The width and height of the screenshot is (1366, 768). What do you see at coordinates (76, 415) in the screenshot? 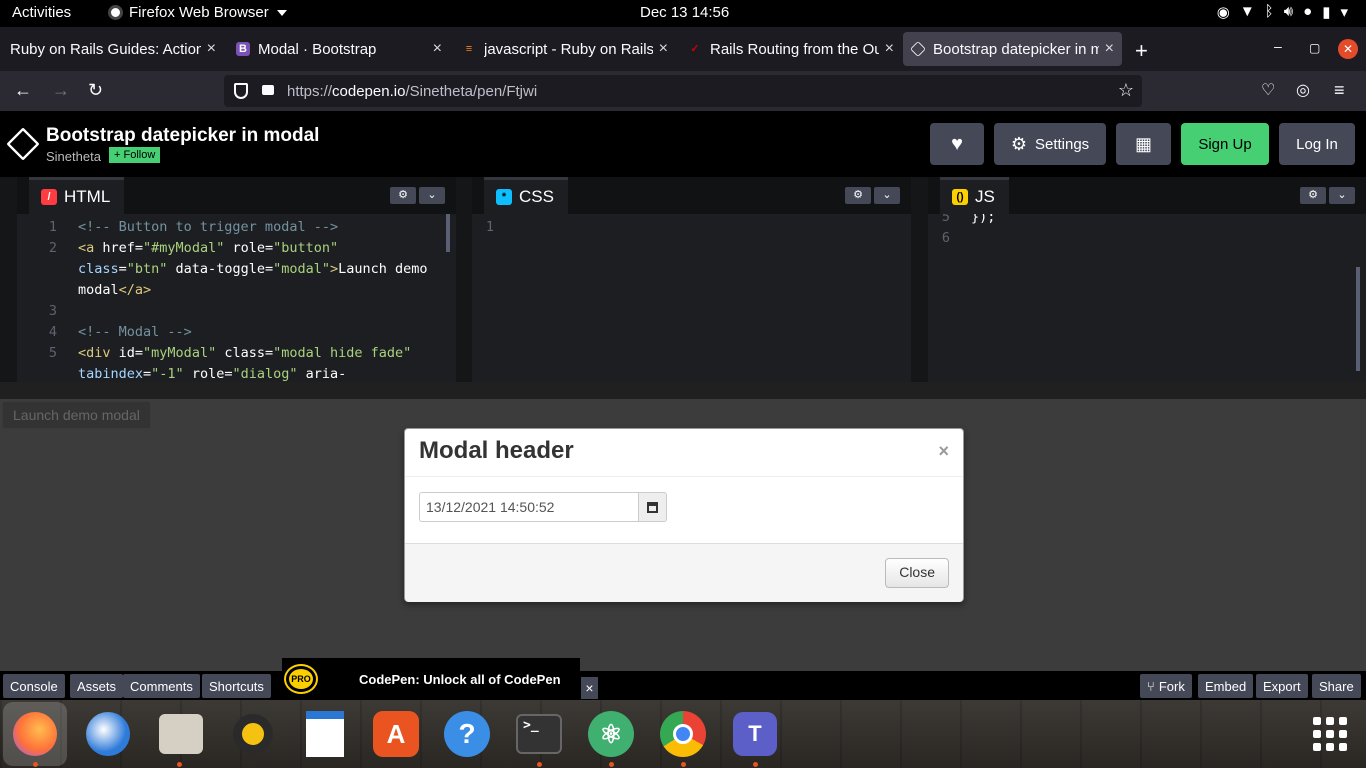
I see `launch-demo-modal-button: Launch demo modal` at bounding box center [76, 415].